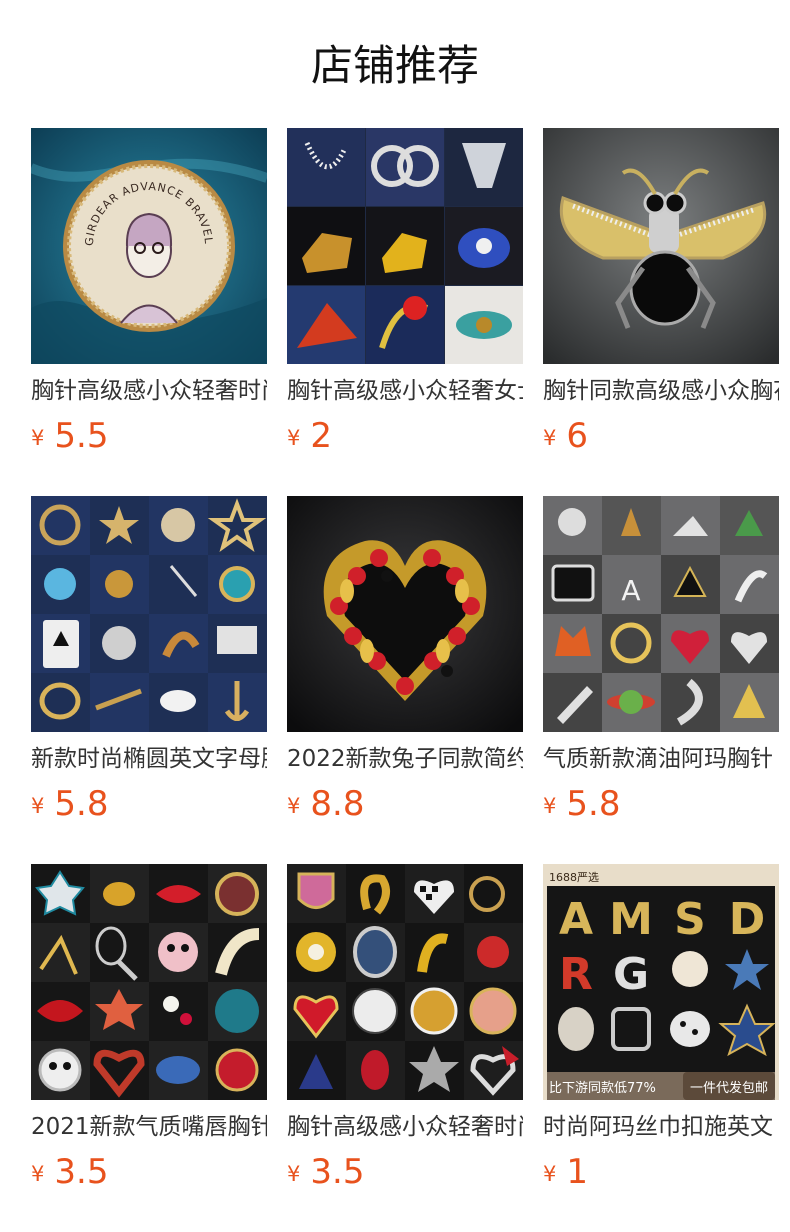 Image resolution: width=790 pixels, height=1232 pixels. What do you see at coordinates (149, 1127) in the screenshot?
I see `product-name: 2021新款气质嘴唇胸针` at bounding box center [149, 1127].